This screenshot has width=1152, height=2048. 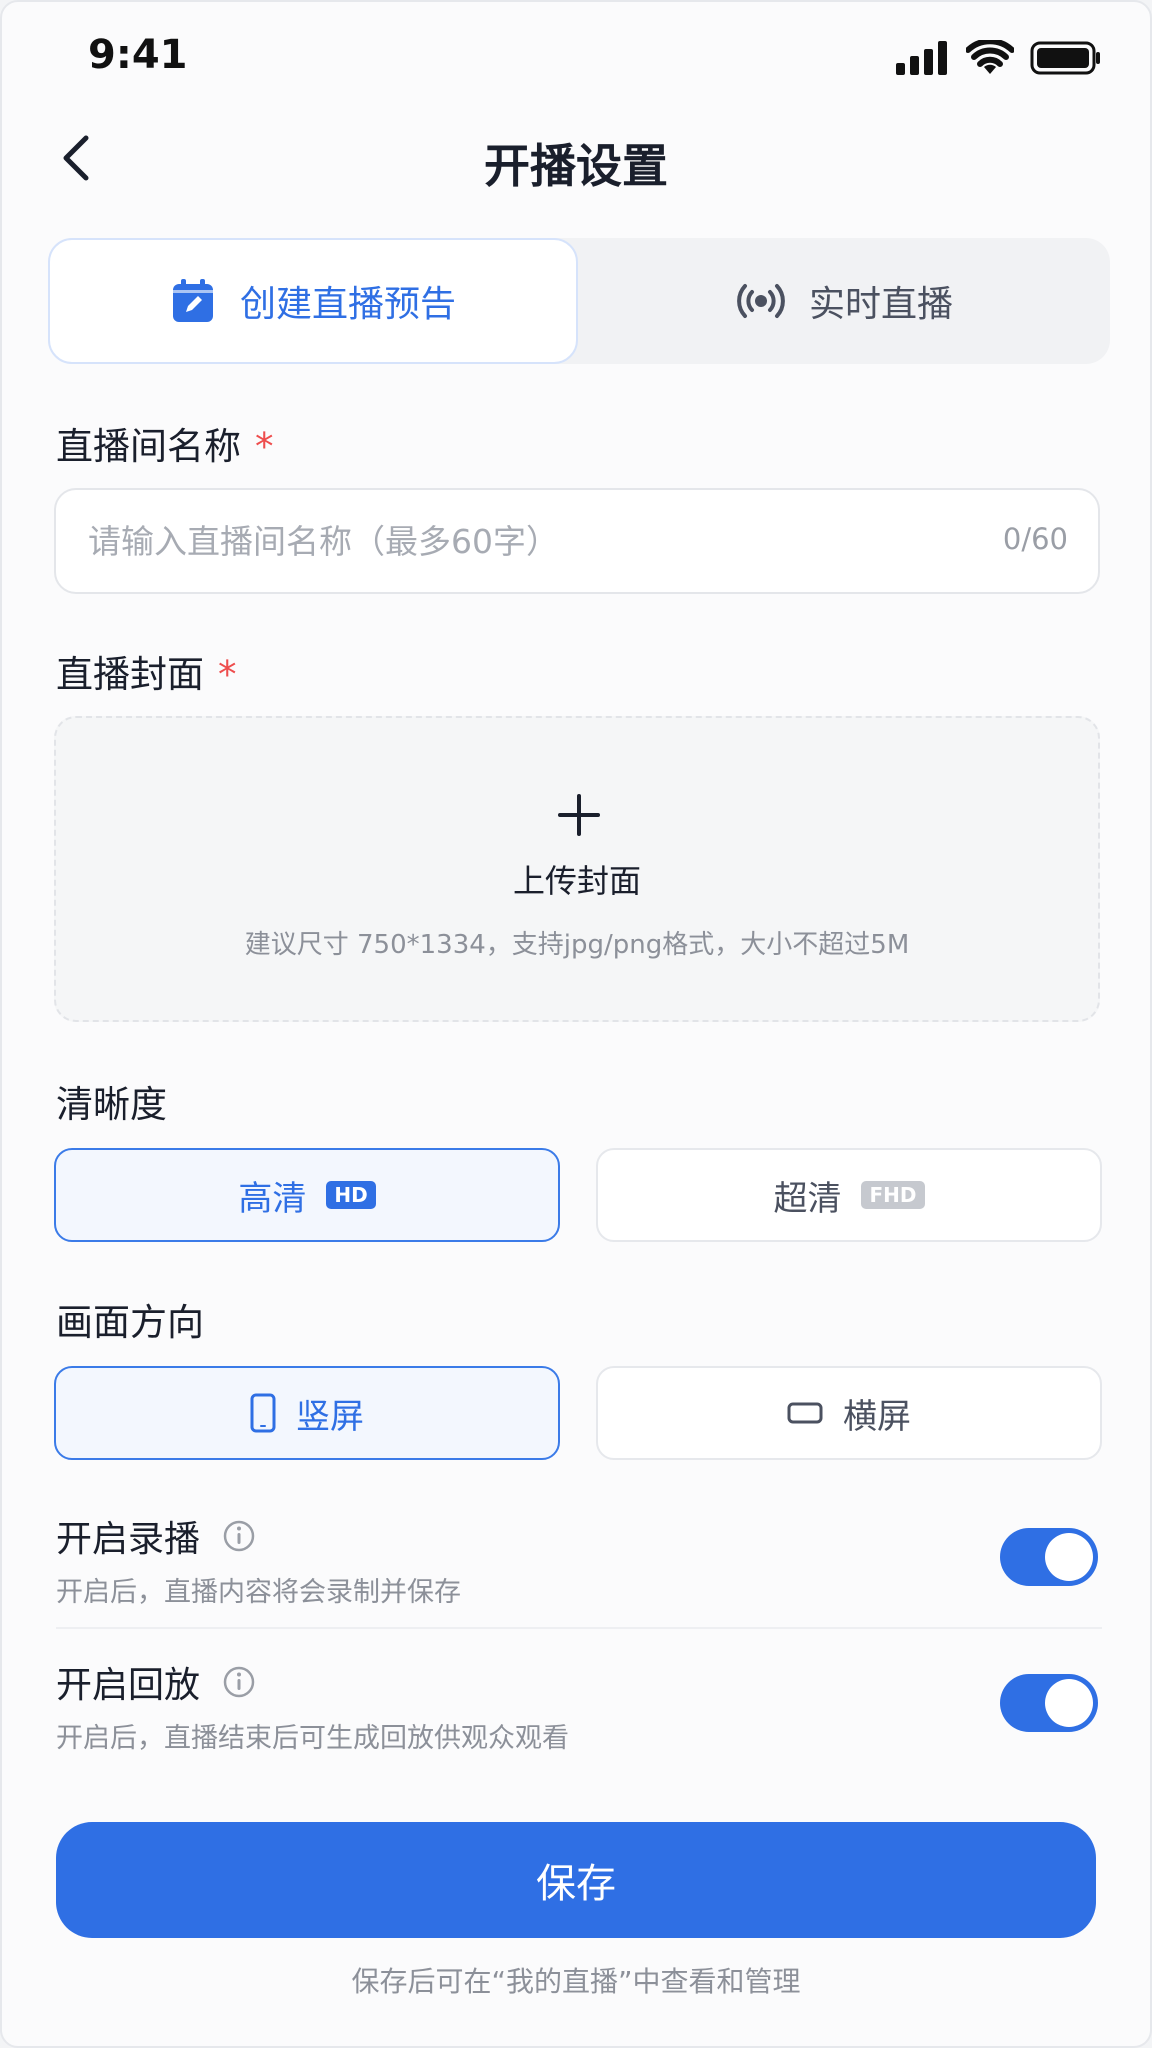 I want to click on playback-desc: 开启后，直播结束后可生成回放供观众观看, so click(x=312, y=1738).